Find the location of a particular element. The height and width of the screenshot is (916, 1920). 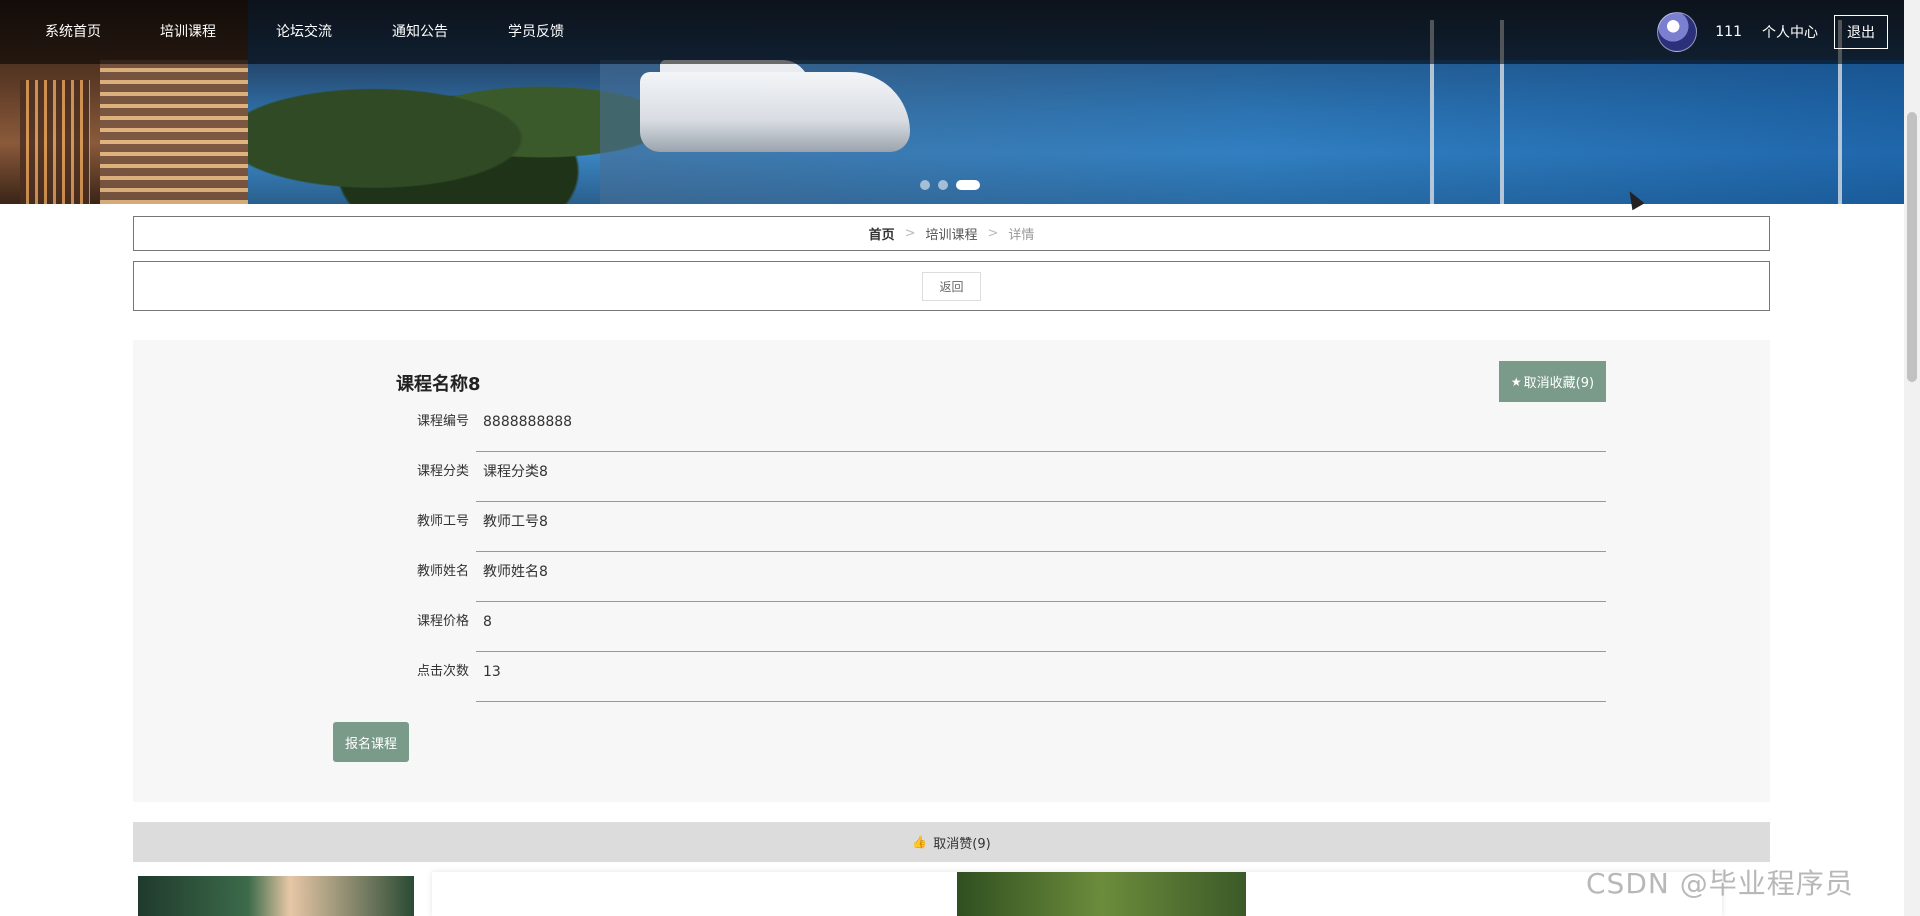

carousel-dot-active is located at coordinates (968, 185).